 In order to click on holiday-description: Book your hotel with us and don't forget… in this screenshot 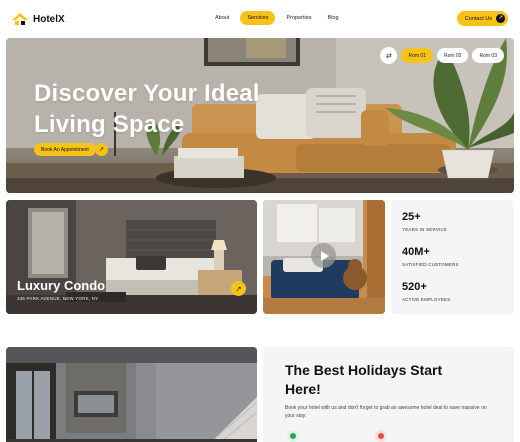, I will do `click(386, 412)`.